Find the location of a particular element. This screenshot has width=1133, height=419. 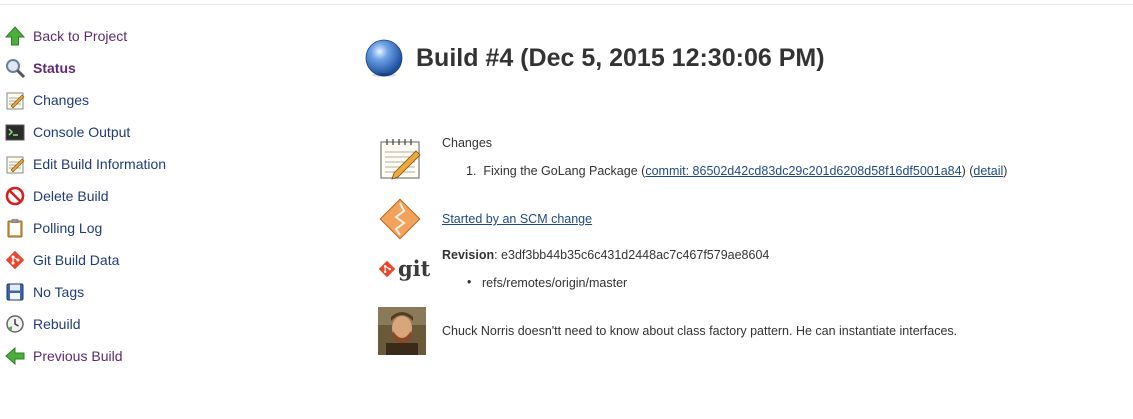

left-arrow-icon is located at coordinates (15, 356).